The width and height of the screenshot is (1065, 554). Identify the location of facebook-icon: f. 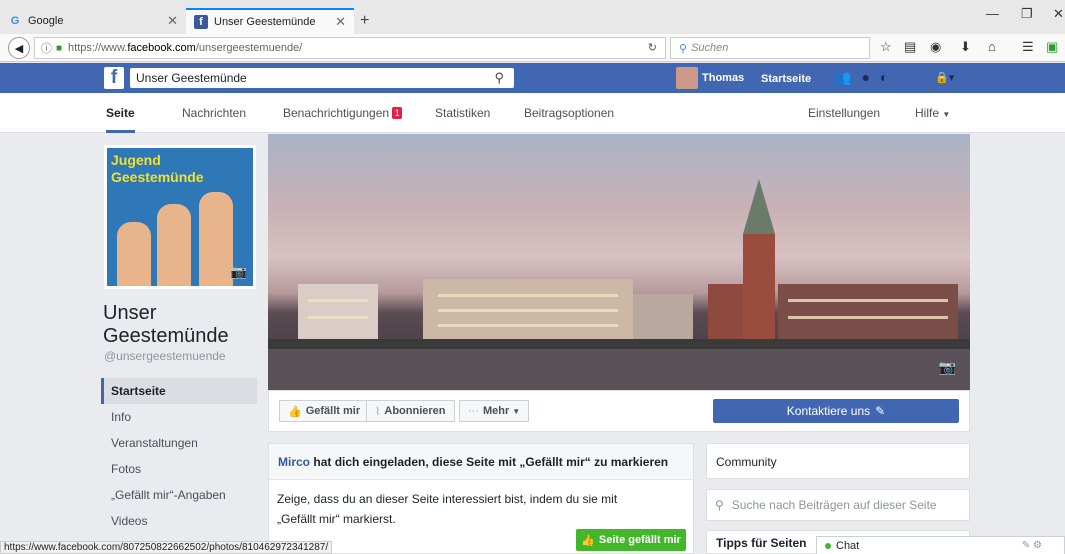
(201, 22).